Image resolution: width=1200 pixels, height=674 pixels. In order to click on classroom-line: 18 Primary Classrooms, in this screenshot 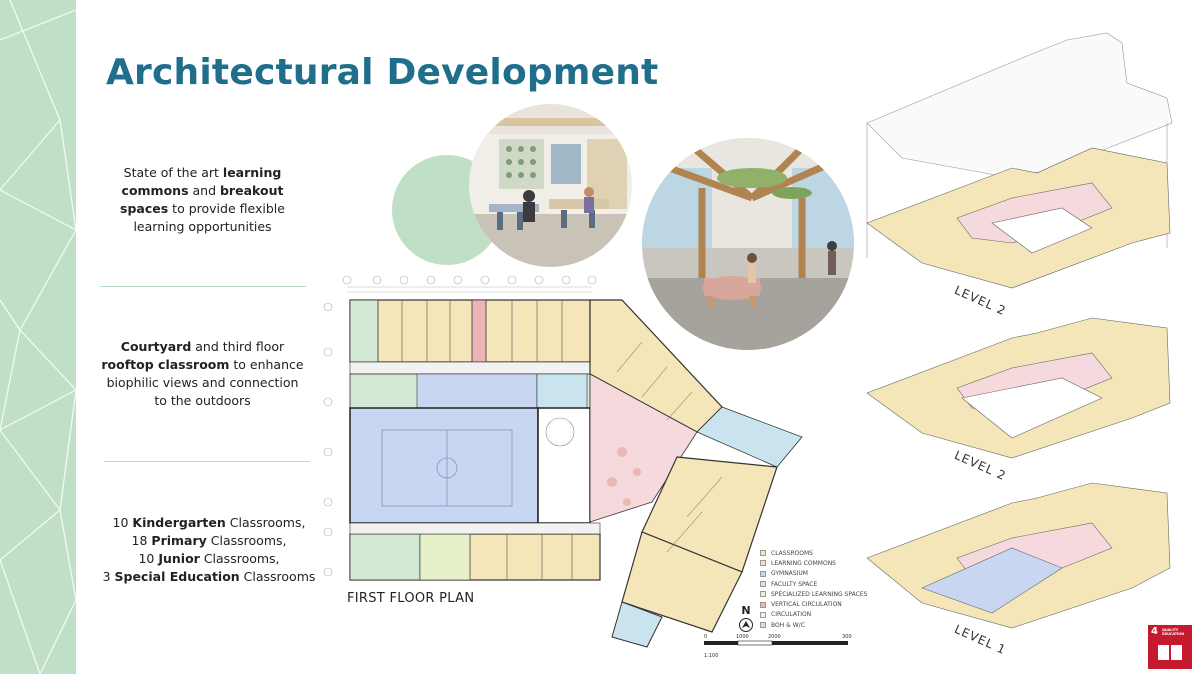, I will do `click(209, 541)`.